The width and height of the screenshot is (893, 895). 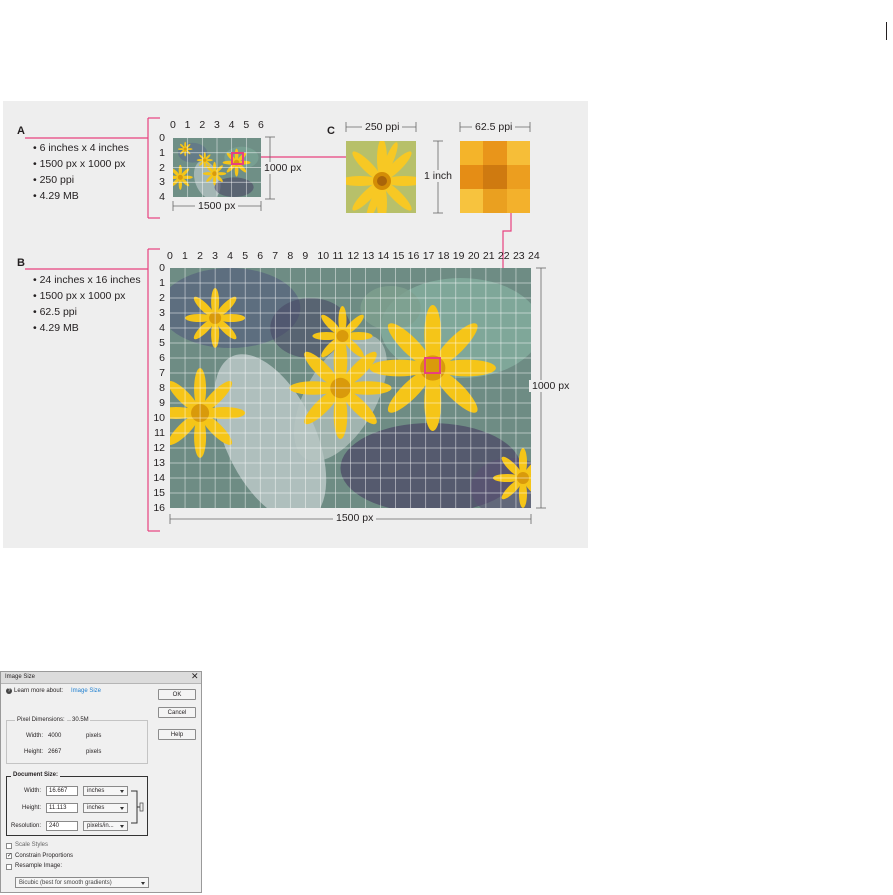 What do you see at coordinates (79, 296) in the screenshot?
I see `section-b-bullet: • 1500 px x 1000 px` at bounding box center [79, 296].